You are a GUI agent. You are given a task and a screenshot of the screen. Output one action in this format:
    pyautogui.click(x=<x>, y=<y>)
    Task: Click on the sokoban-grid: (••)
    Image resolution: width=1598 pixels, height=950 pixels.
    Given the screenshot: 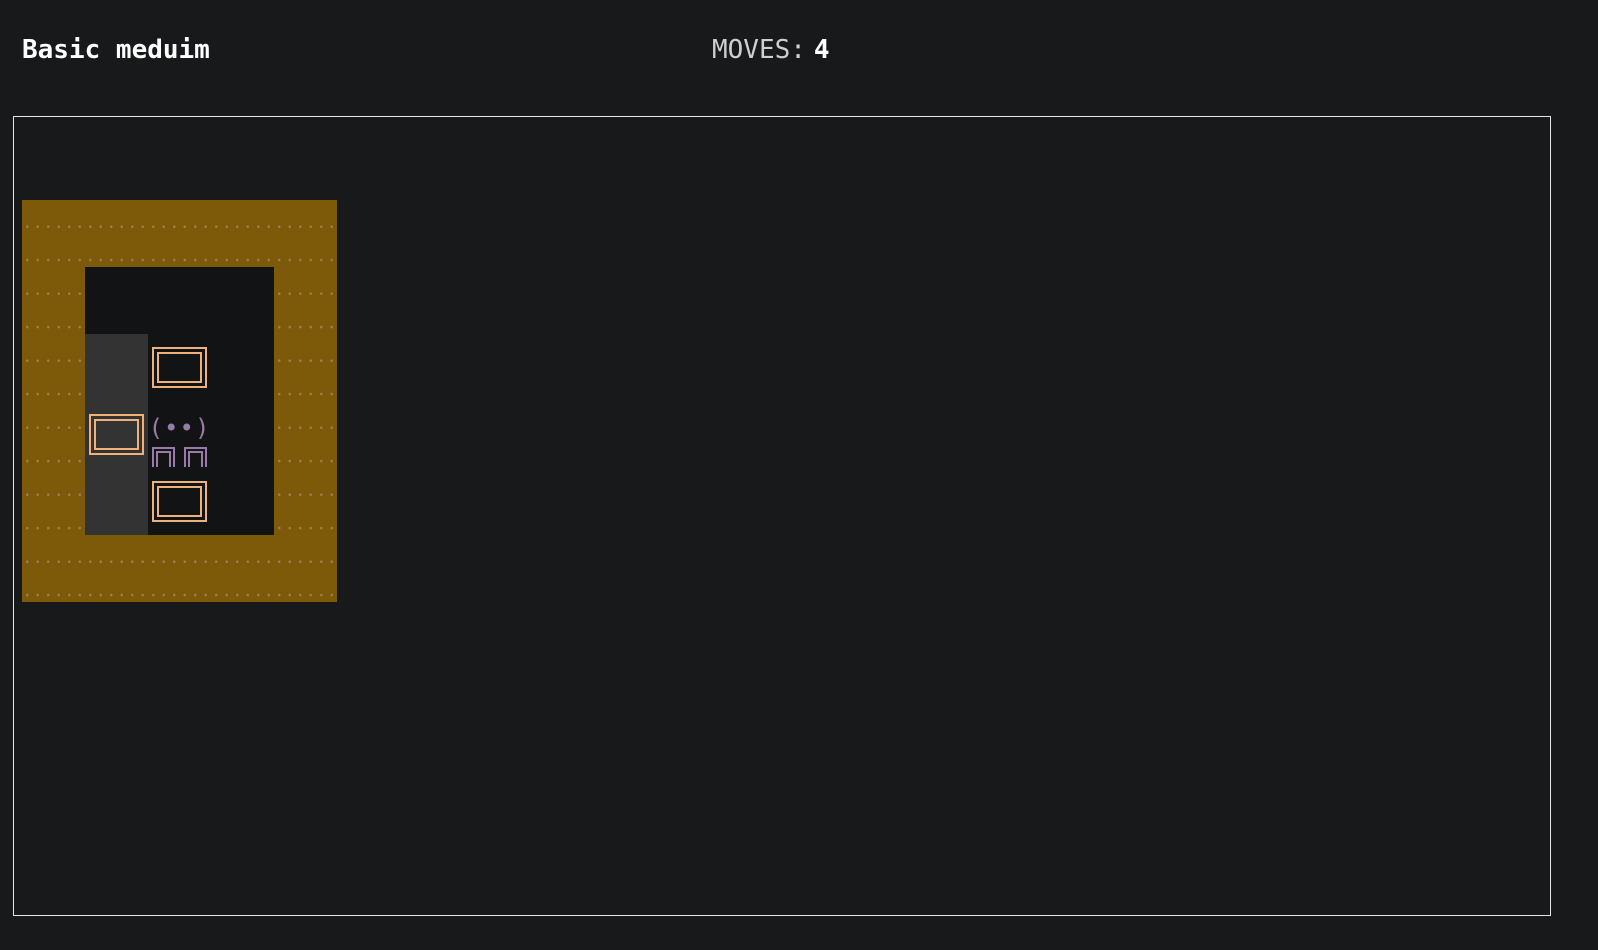 What is the action you would take?
    pyautogui.click(x=179, y=401)
    